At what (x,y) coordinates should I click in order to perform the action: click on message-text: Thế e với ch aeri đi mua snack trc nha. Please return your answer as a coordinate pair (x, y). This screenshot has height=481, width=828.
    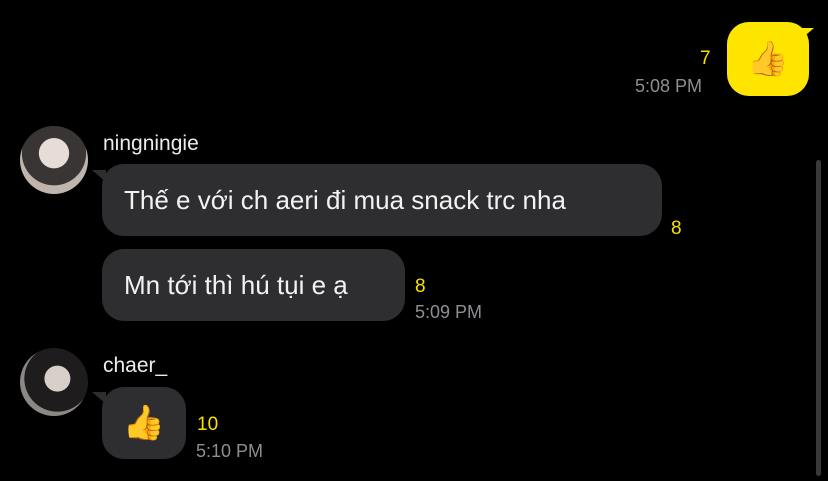
    Looking at the image, I should click on (345, 199).